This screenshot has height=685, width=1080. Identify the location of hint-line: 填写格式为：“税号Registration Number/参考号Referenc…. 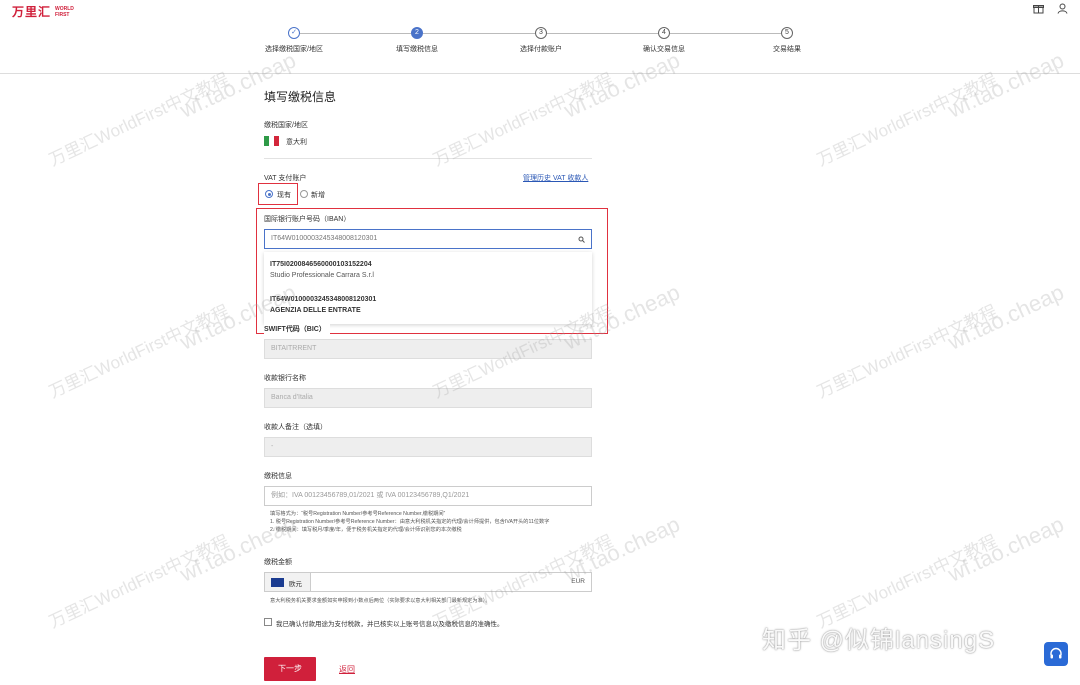
(358, 514).